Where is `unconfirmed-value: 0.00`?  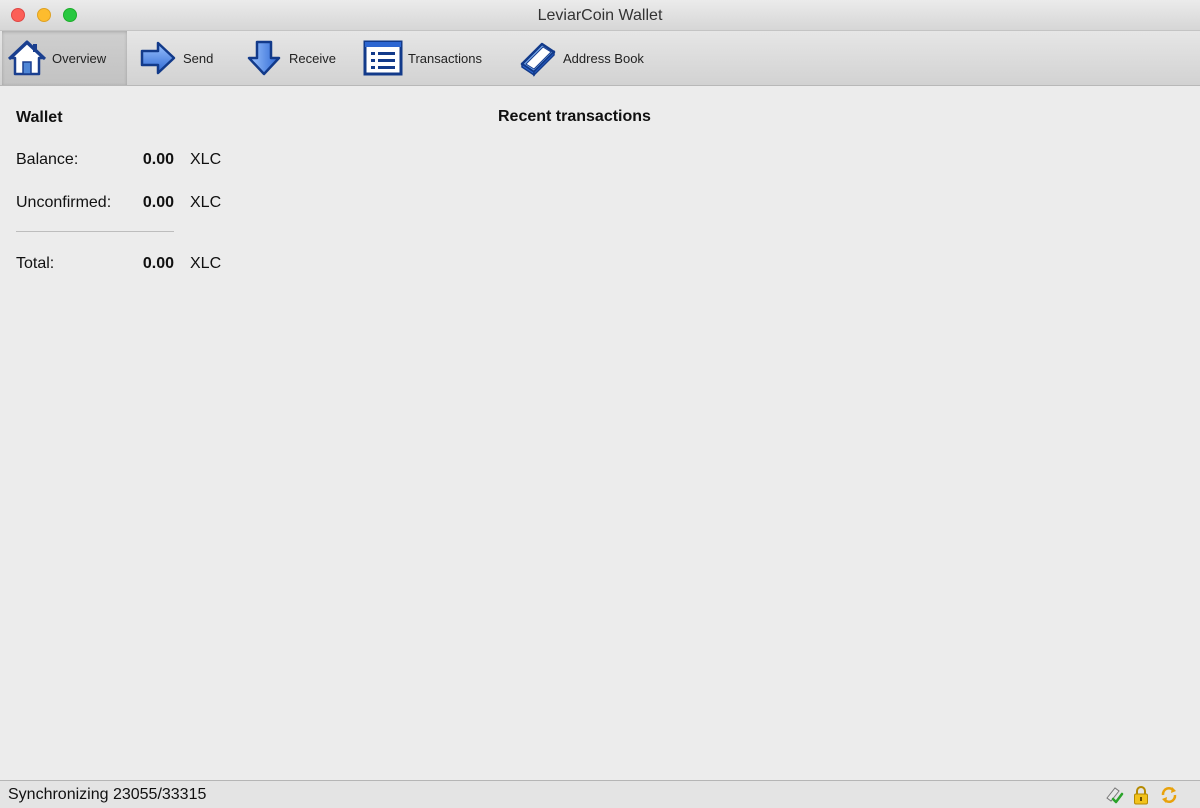
unconfirmed-value: 0.00 is located at coordinates (158, 202).